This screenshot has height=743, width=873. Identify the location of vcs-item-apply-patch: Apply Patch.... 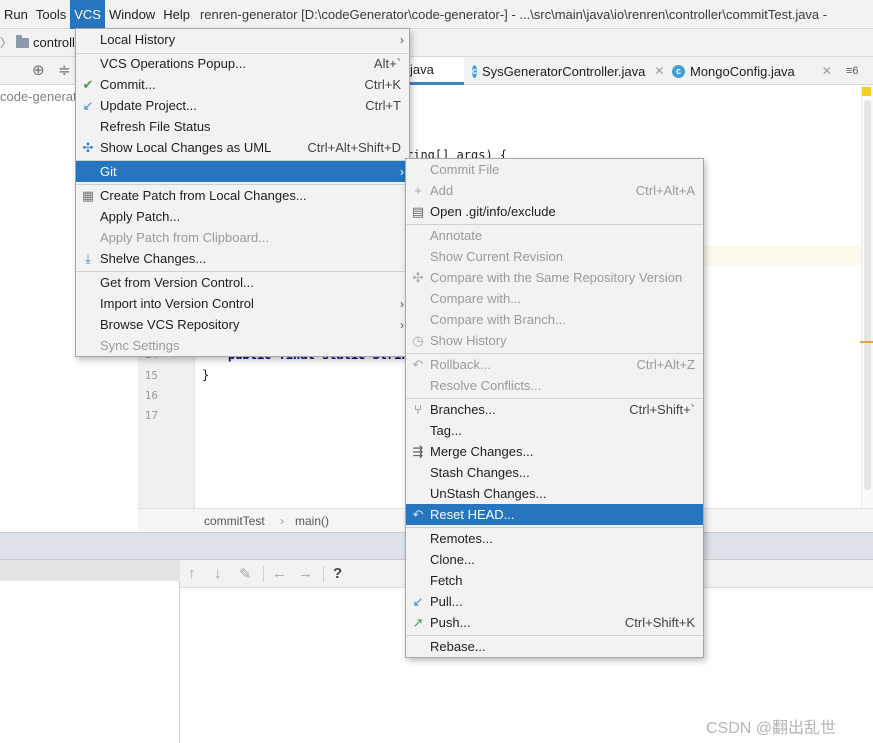
(242, 216).